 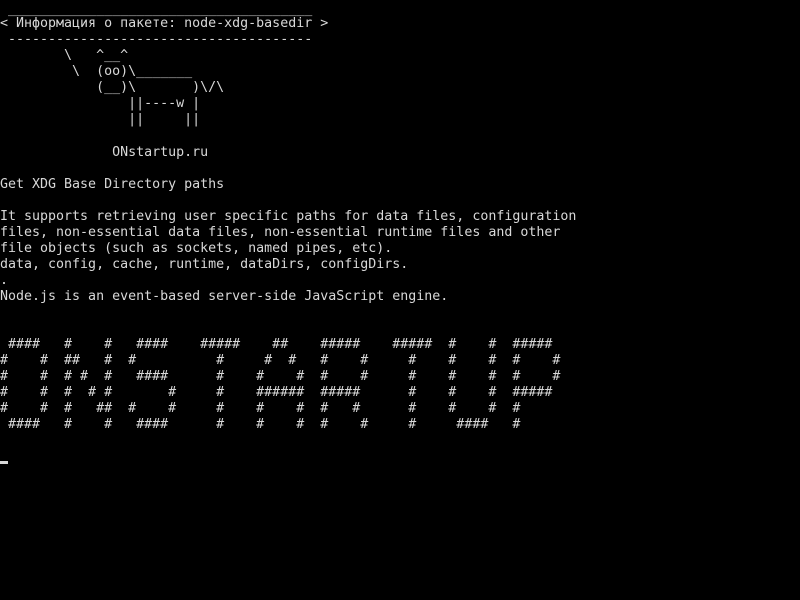 I want to click on banner-line: # # # ## # # # # # # # # # # #, so click(x=260, y=408).